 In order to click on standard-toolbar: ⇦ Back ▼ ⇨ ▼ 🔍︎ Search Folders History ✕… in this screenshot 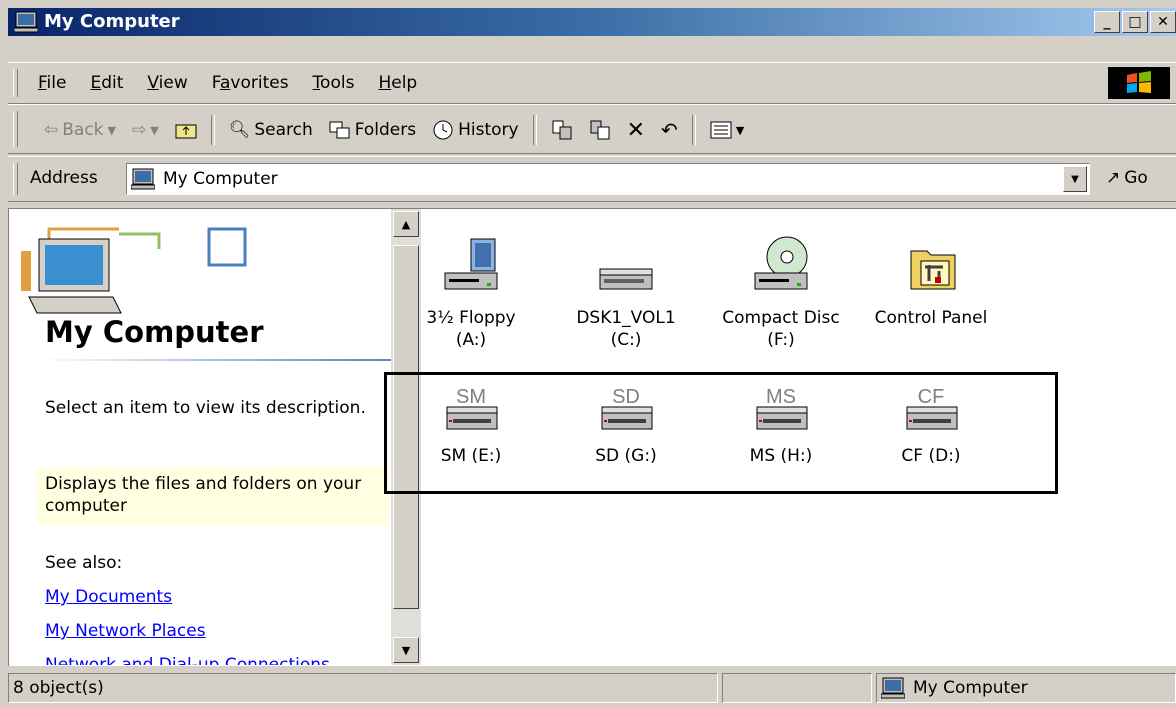, I will do `click(592, 129)`.